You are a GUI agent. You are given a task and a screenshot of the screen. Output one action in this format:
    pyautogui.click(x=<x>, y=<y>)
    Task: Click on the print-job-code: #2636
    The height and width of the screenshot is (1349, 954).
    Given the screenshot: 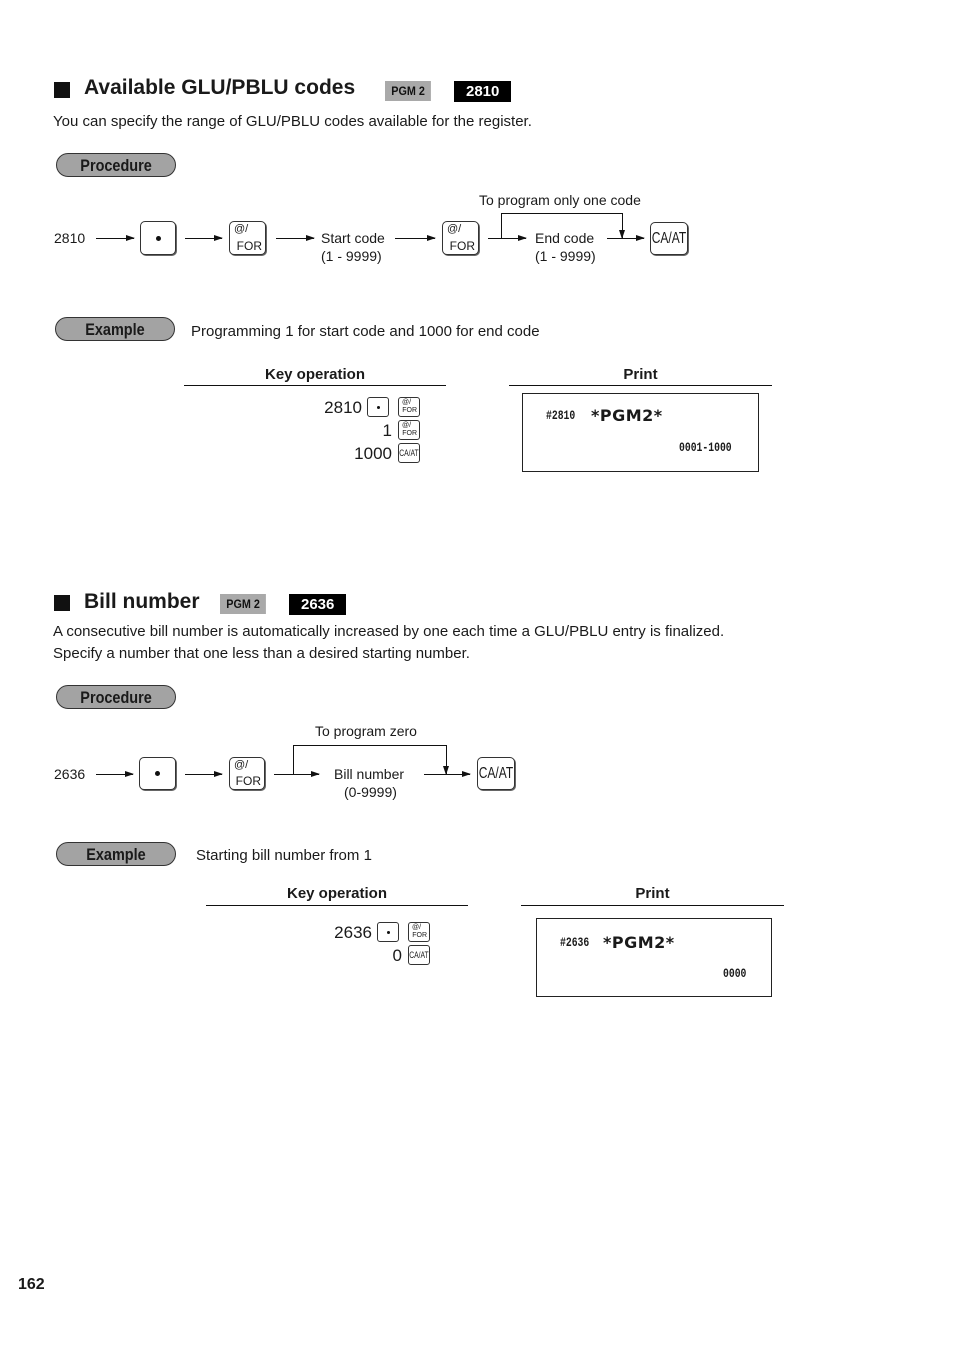 What is the action you would take?
    pyautogui.click(x=575, y=942)
    